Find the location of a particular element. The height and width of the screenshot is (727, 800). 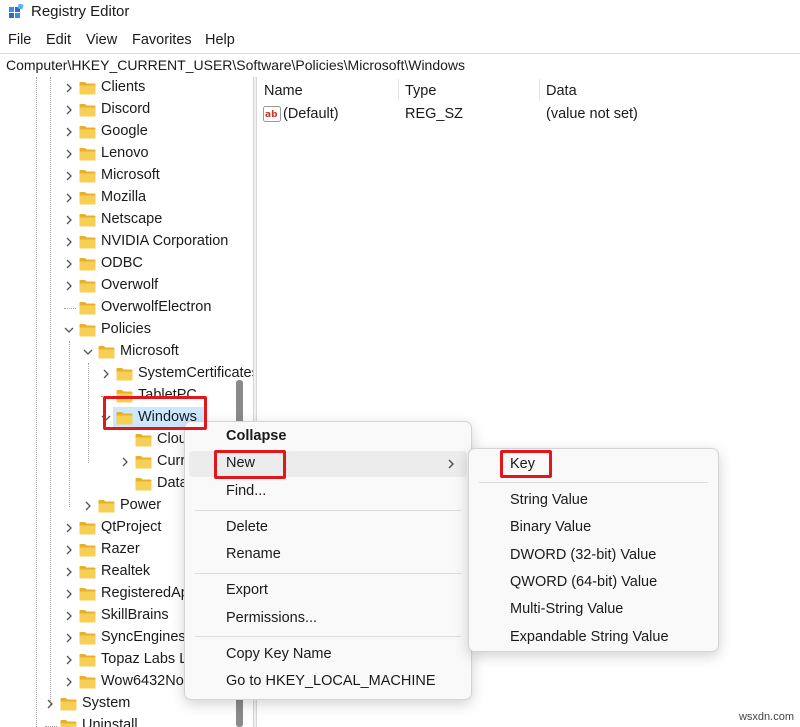

menu-item-rename: Rename is located at coordinates (328, 555).